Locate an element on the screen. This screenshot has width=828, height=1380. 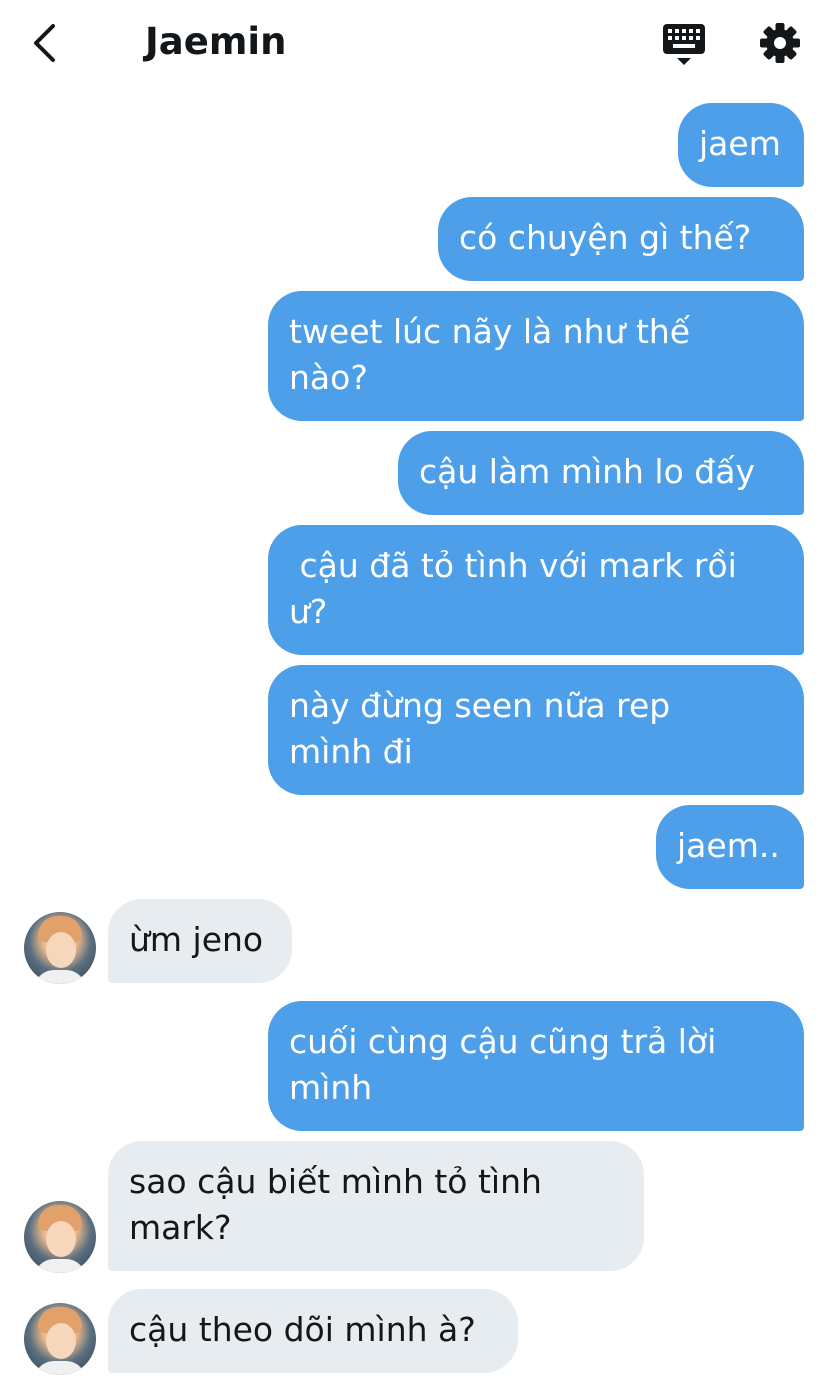
keyboard-icon is located at coordinates (684, 44).